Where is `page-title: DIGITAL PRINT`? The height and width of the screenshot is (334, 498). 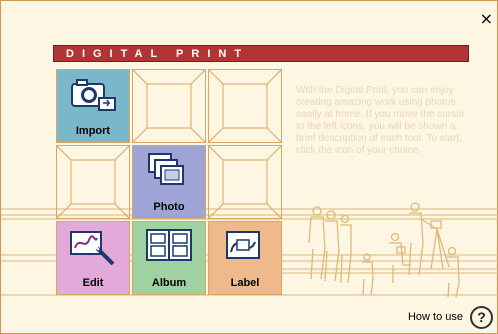 page-title: DIGITAL PRINT is located at coordinates (261, 53).